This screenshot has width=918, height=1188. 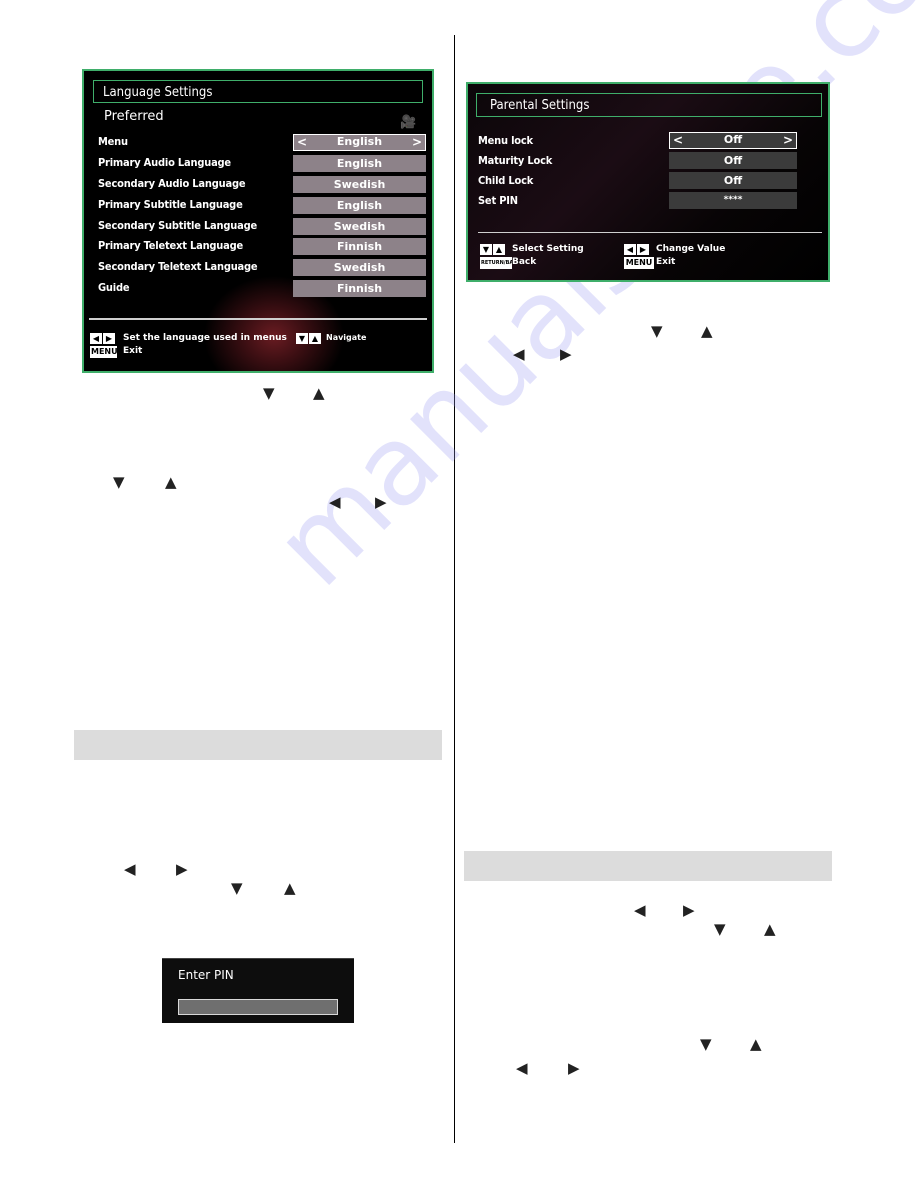 What do you see at coordinates (258, 1007) in the screenshot?
I see `pin-input` at bounding box center [258, 1007].